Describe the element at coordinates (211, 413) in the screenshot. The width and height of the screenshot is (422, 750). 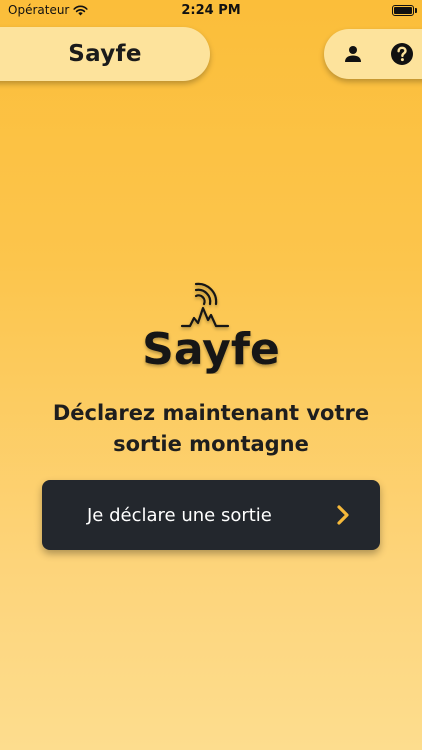
I see `headline-line-1: Déclarez maintenant votre` at that location.